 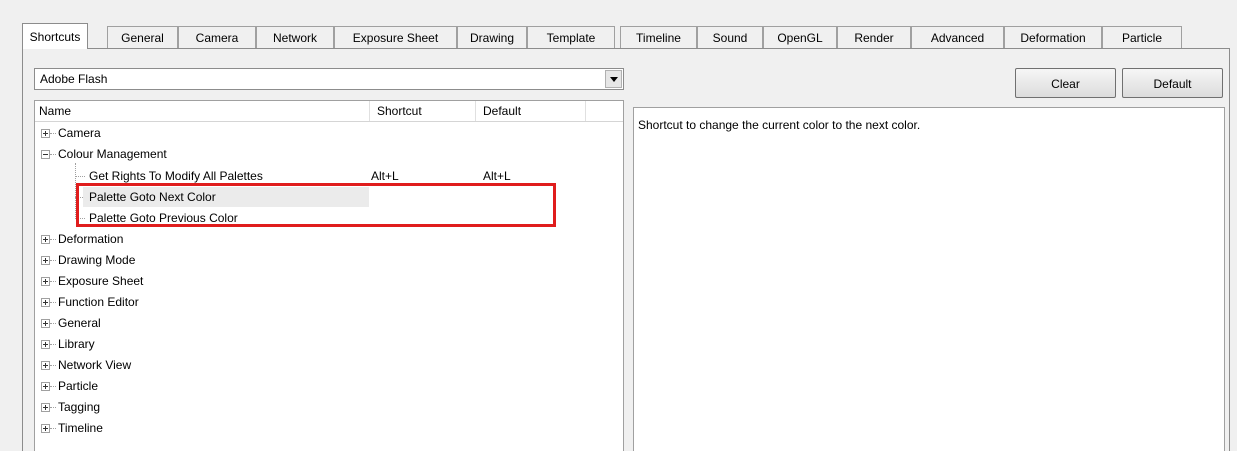 I want to click on column-header-default: Default, so click(x=502, y=111).